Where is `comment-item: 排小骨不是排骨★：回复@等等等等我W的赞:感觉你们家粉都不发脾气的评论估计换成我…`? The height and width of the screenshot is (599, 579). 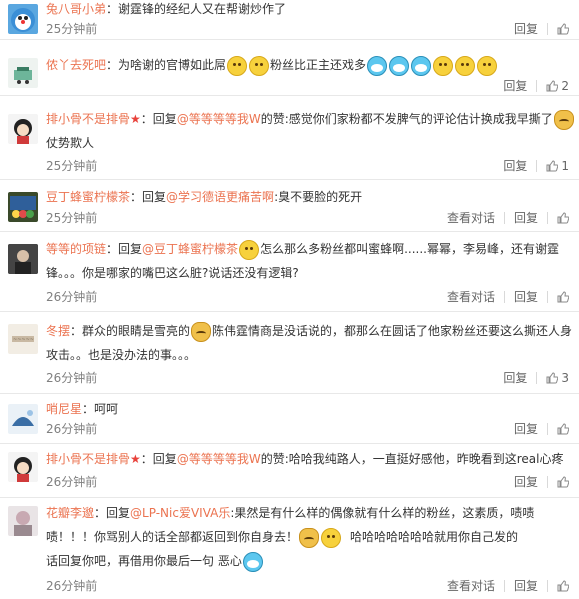
comment-item: 排小骨不是排骨★：回复@等等等等我W的赞:感觉你们家粉都不发脾气的评论估计换成我… is located at coordinates (289, 138).